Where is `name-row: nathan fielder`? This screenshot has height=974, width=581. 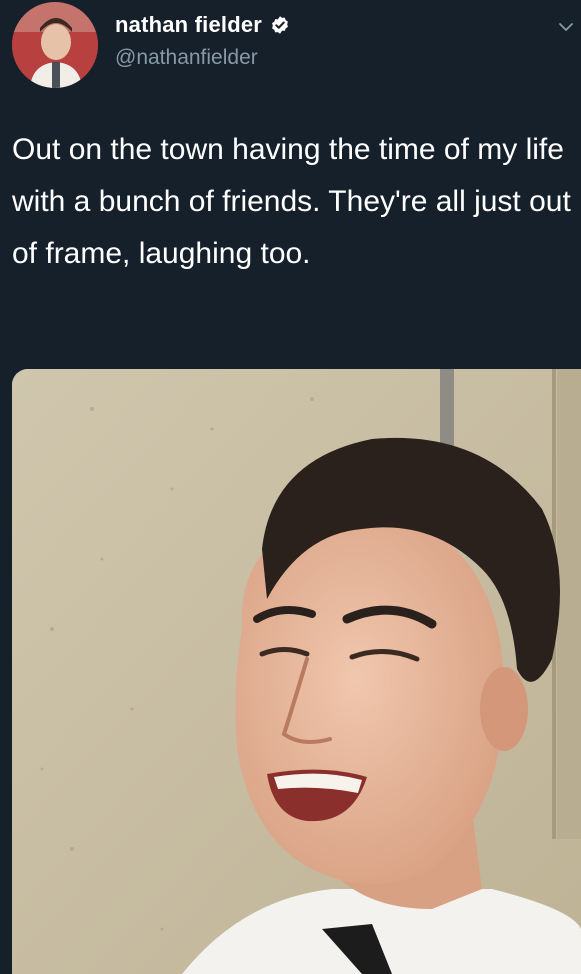
name-row: nathan fielder is located at coordinates (202, 25).